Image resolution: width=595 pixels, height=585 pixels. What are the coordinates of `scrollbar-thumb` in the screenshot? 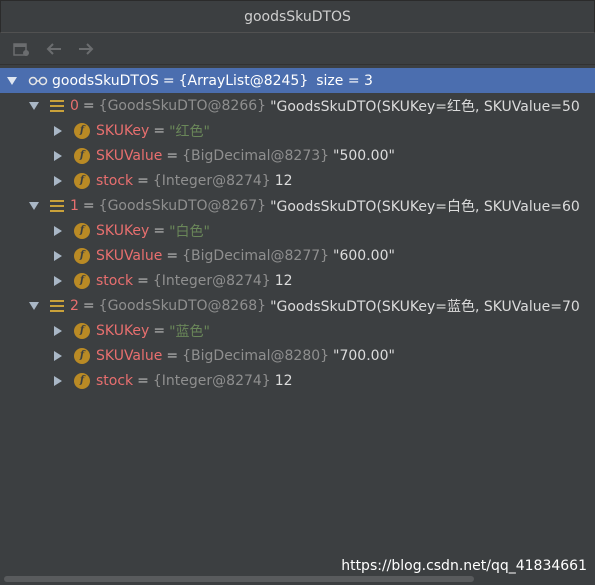 It's located at (239, 579).